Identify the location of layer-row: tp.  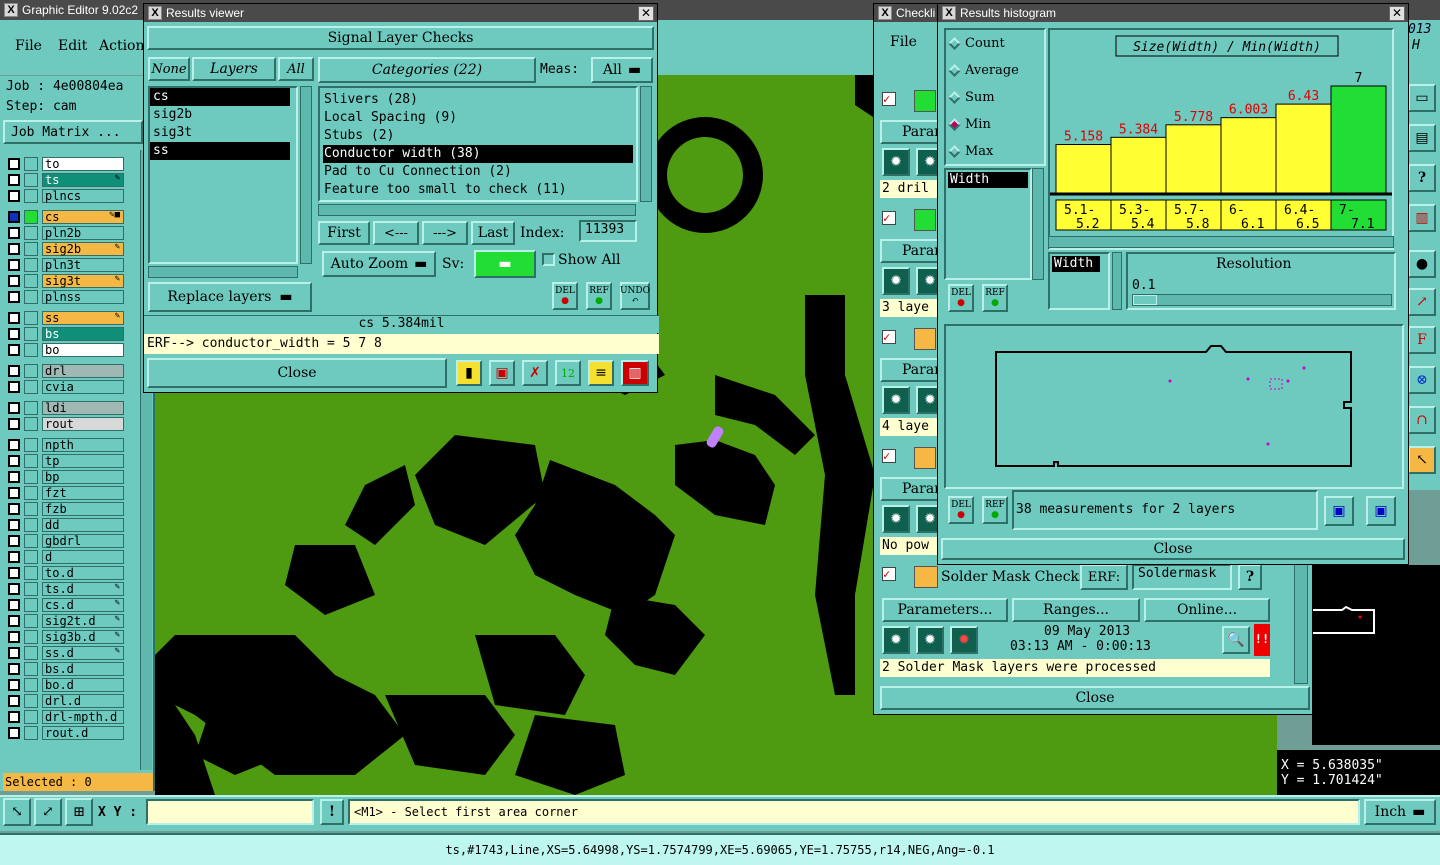
(66, 460).